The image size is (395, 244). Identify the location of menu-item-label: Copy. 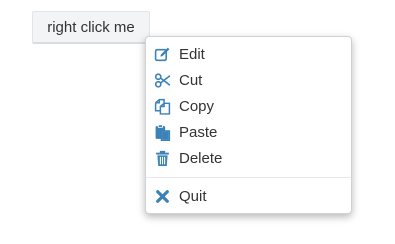
(197, 106).